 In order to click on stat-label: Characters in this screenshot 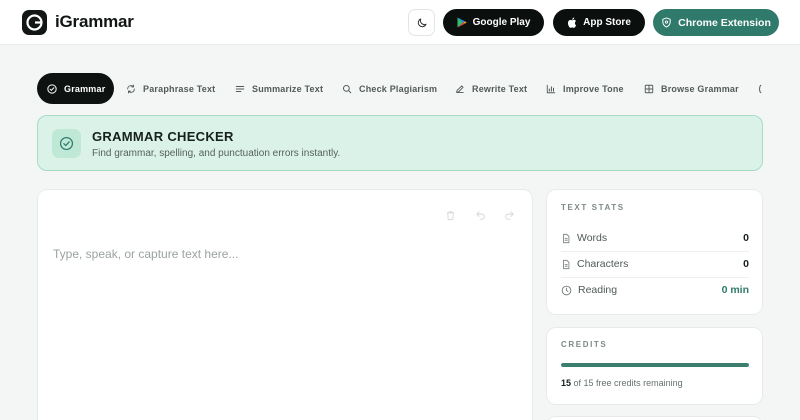, I will do `click(603, 264)`.